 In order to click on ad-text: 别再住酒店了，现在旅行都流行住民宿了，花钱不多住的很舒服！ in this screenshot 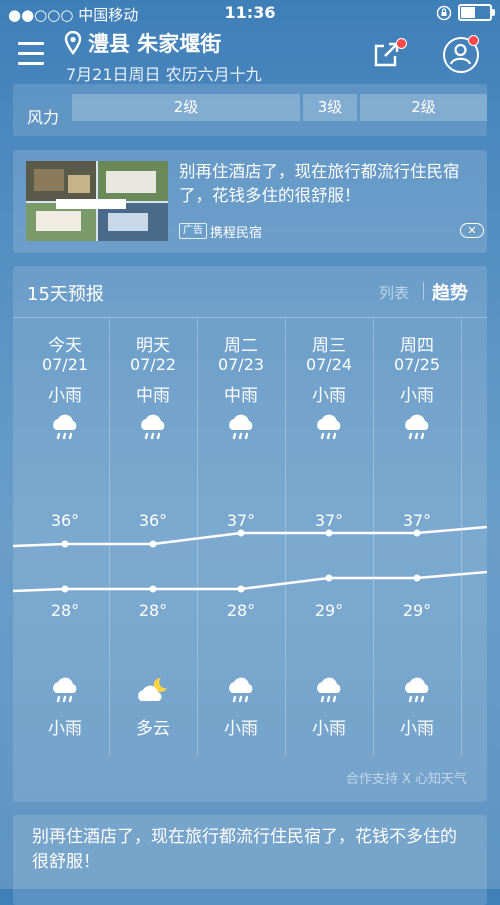, I will do `click(252, 850)`.